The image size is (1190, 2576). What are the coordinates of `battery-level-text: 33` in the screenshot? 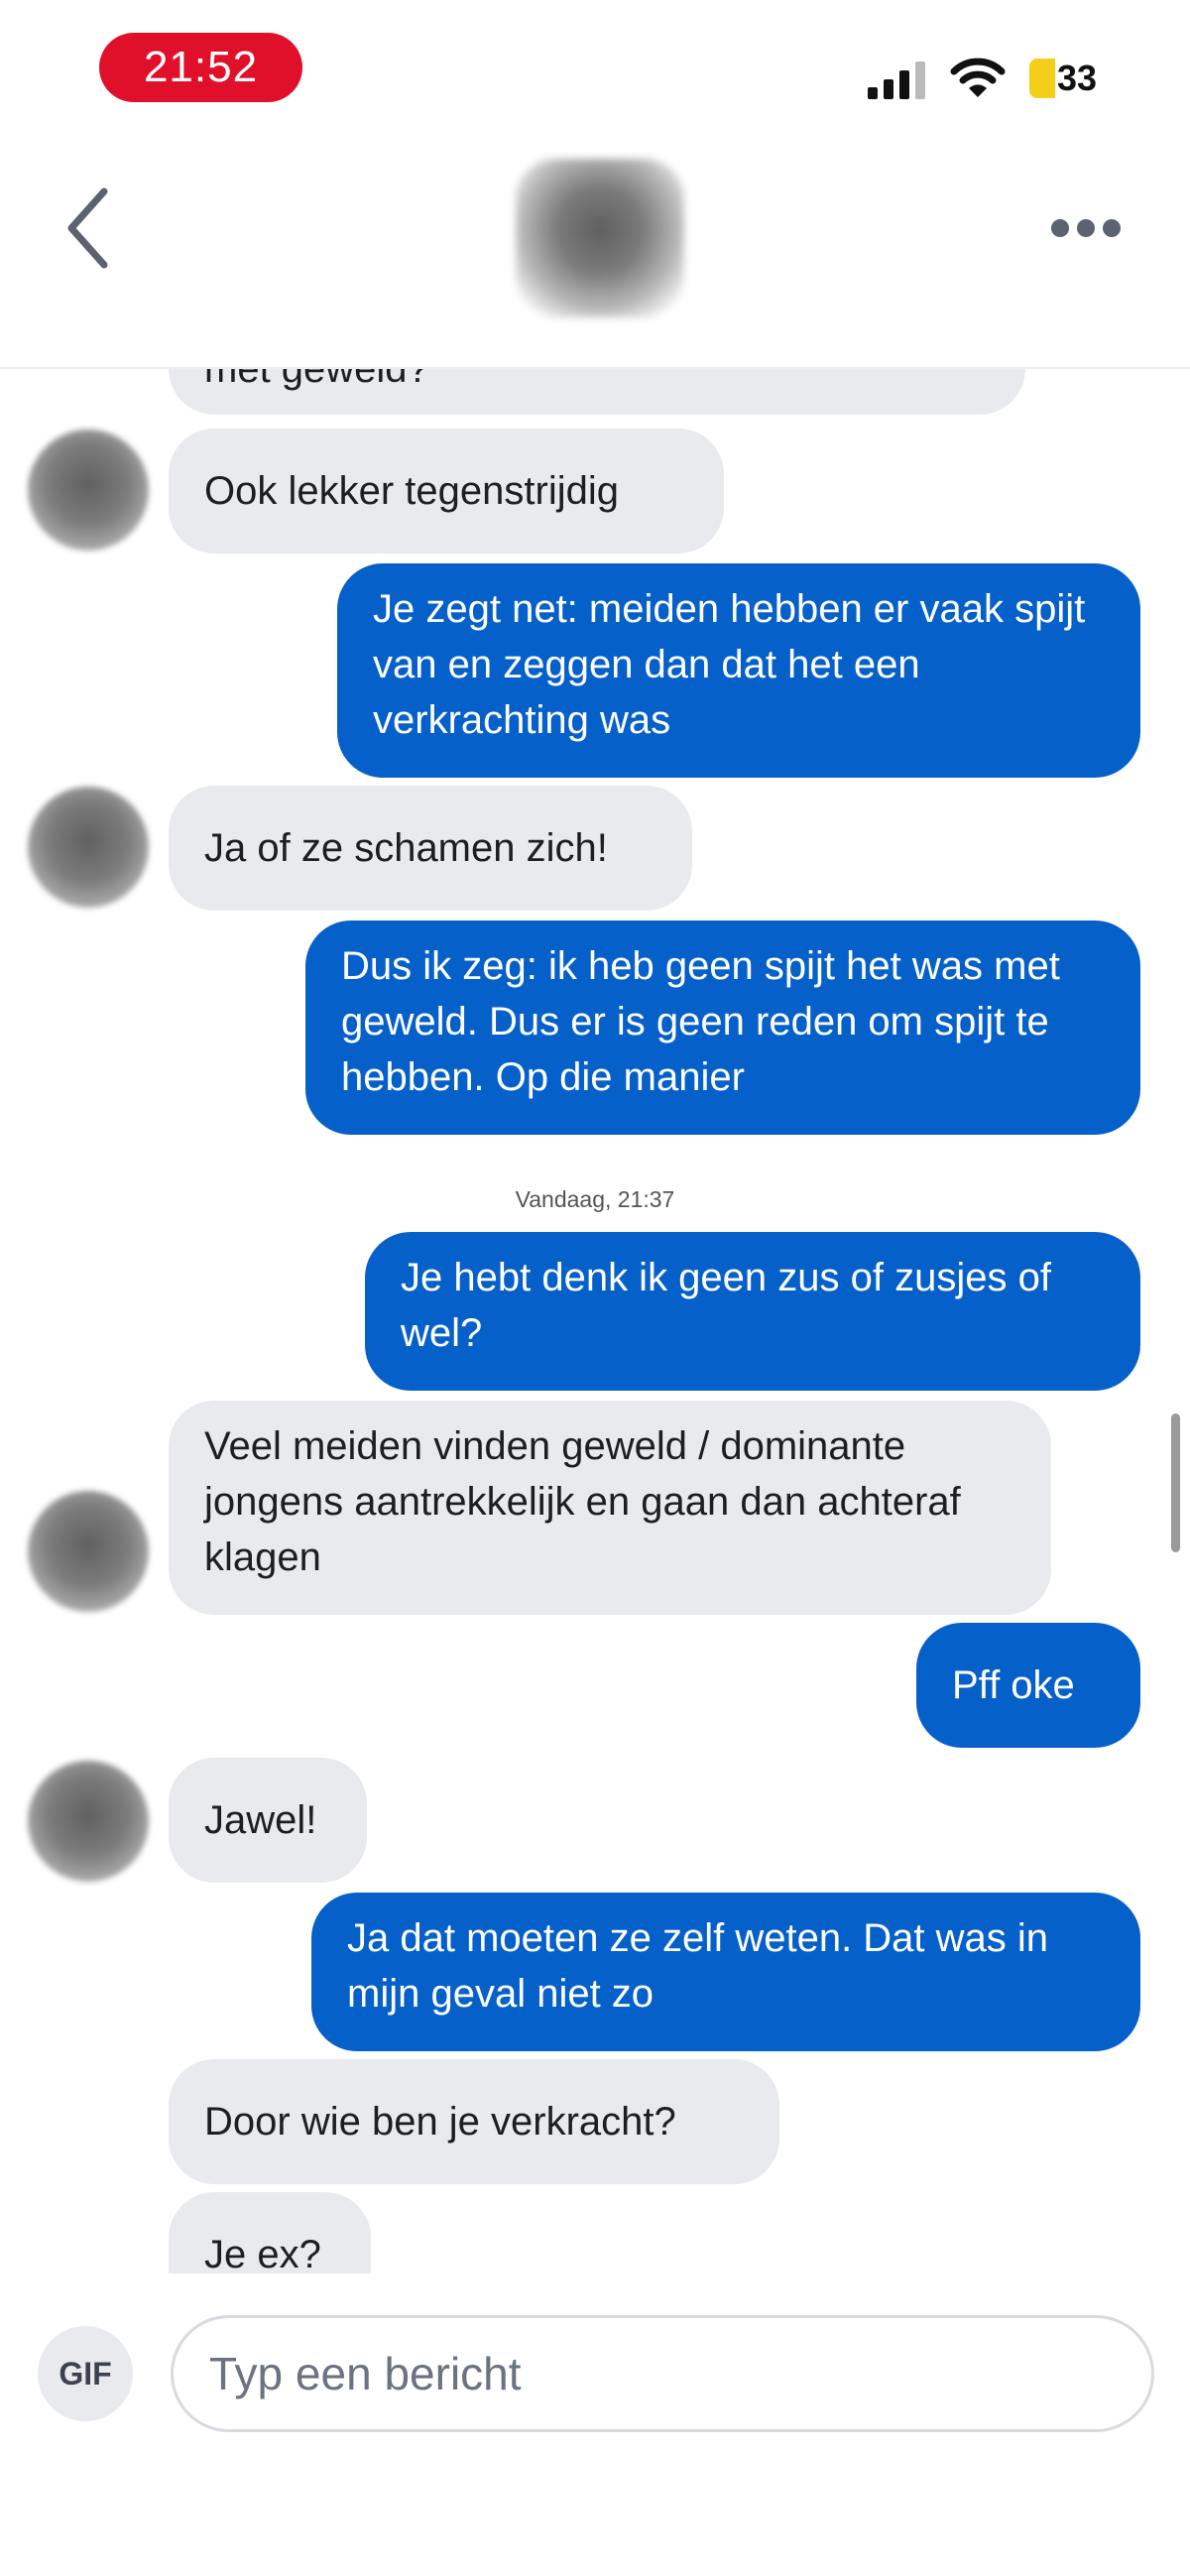 It's located at (1077, 78).